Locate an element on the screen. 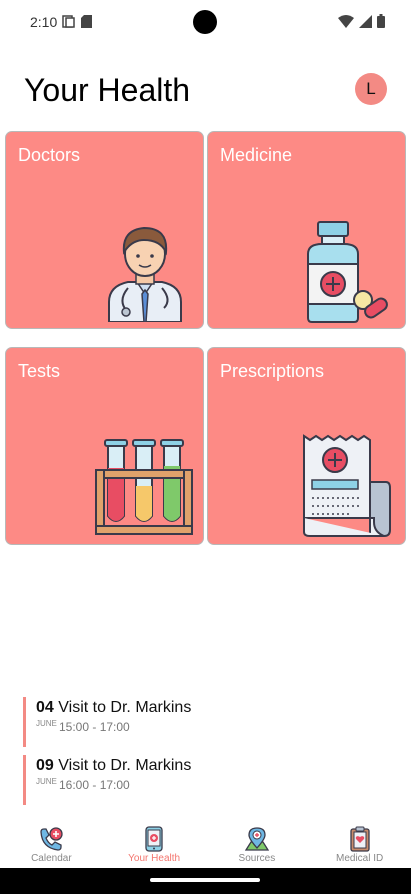  appointment-time: 15:00 - 17:00 is located at coordinates (94, 727).